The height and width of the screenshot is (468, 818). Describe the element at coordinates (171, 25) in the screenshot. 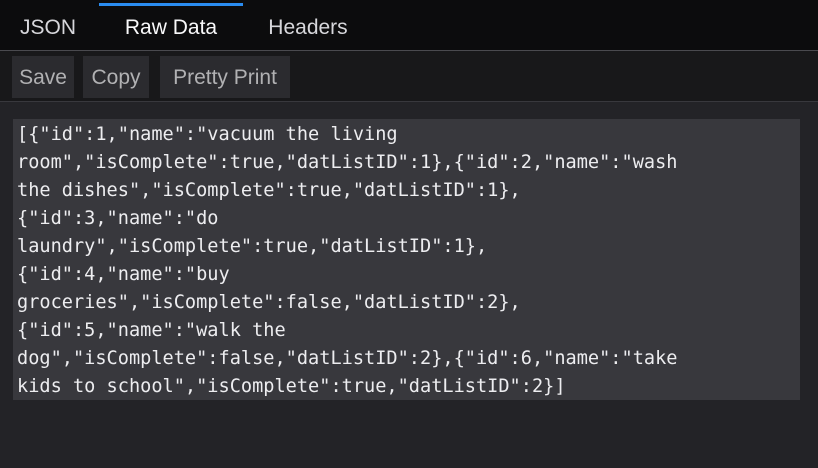

I see `tab-raw-data: Raw Data` at that location.